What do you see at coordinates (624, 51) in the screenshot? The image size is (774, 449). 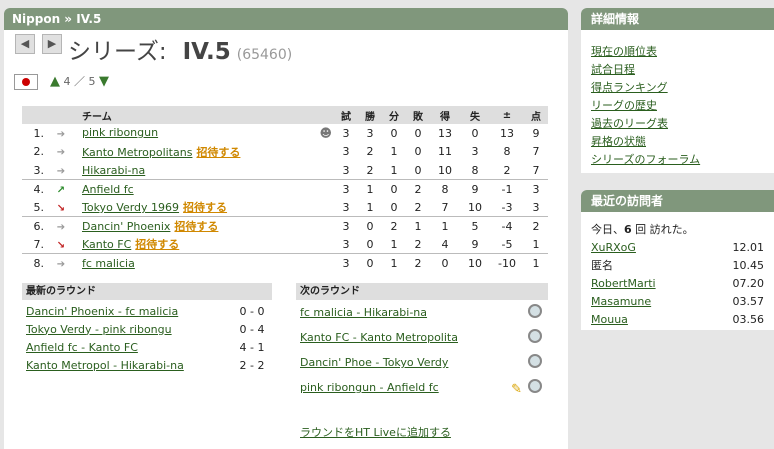 I see `details-link: 現在の順位表` at bounding box center [624, 51].